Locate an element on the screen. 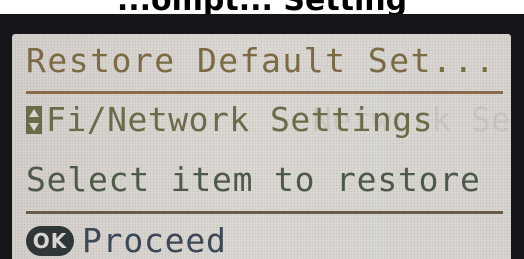 The height and width of the screenshot is (259, 524). cropped-caption-text: ...ompt... Setting is located at coordinates (262, 7).